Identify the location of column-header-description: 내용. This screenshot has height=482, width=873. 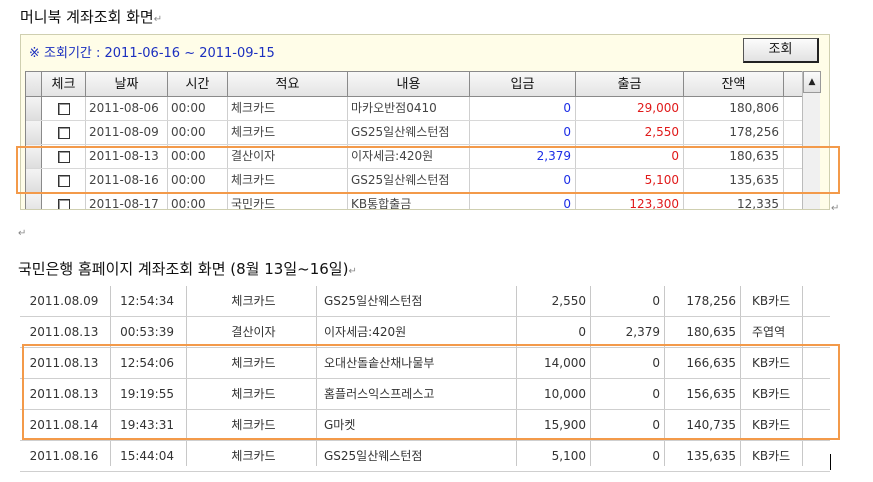
(409, 84).